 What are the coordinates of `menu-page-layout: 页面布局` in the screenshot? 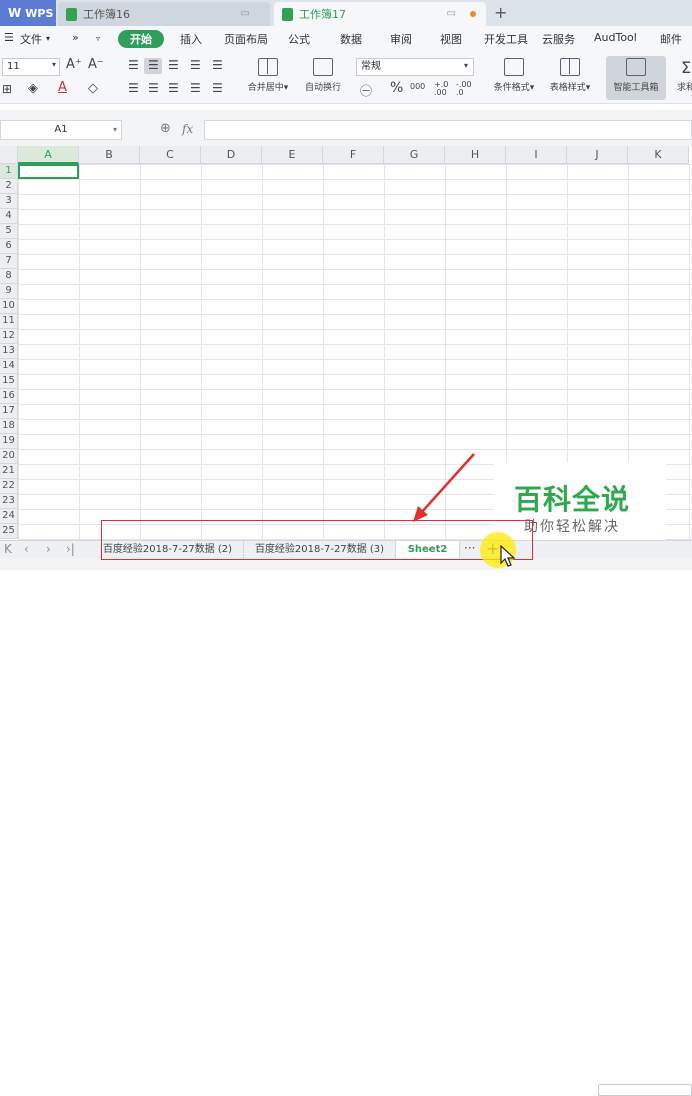 It's located at (246, 39).